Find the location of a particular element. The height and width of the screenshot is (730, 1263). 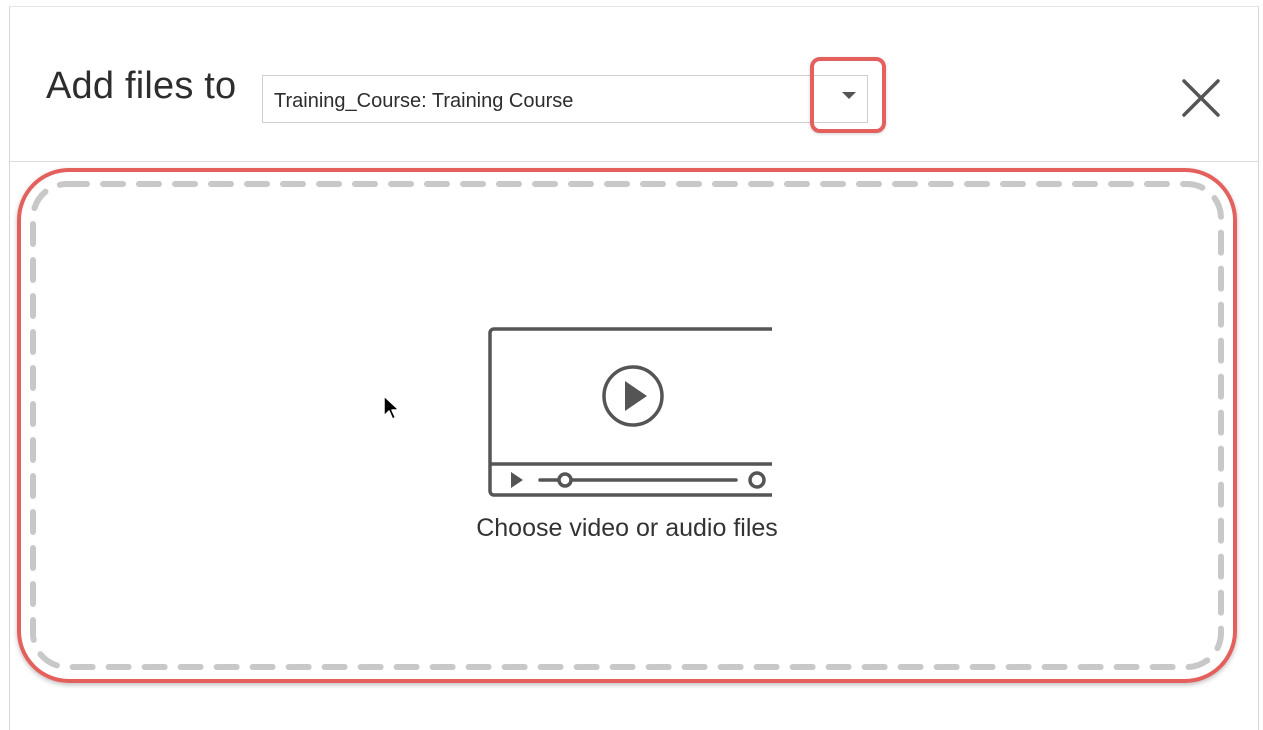

close-button is located at coordinates (1201, 98).